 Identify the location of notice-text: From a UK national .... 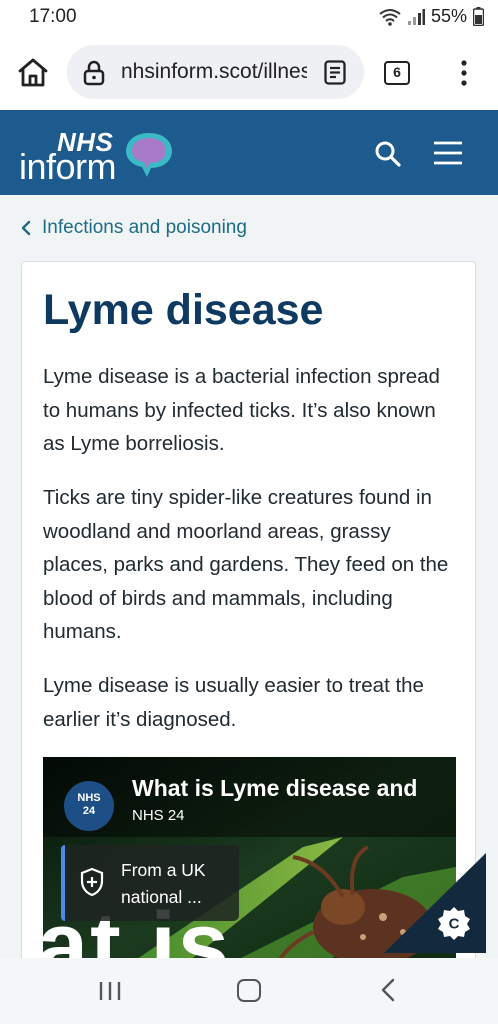
(163, 883).